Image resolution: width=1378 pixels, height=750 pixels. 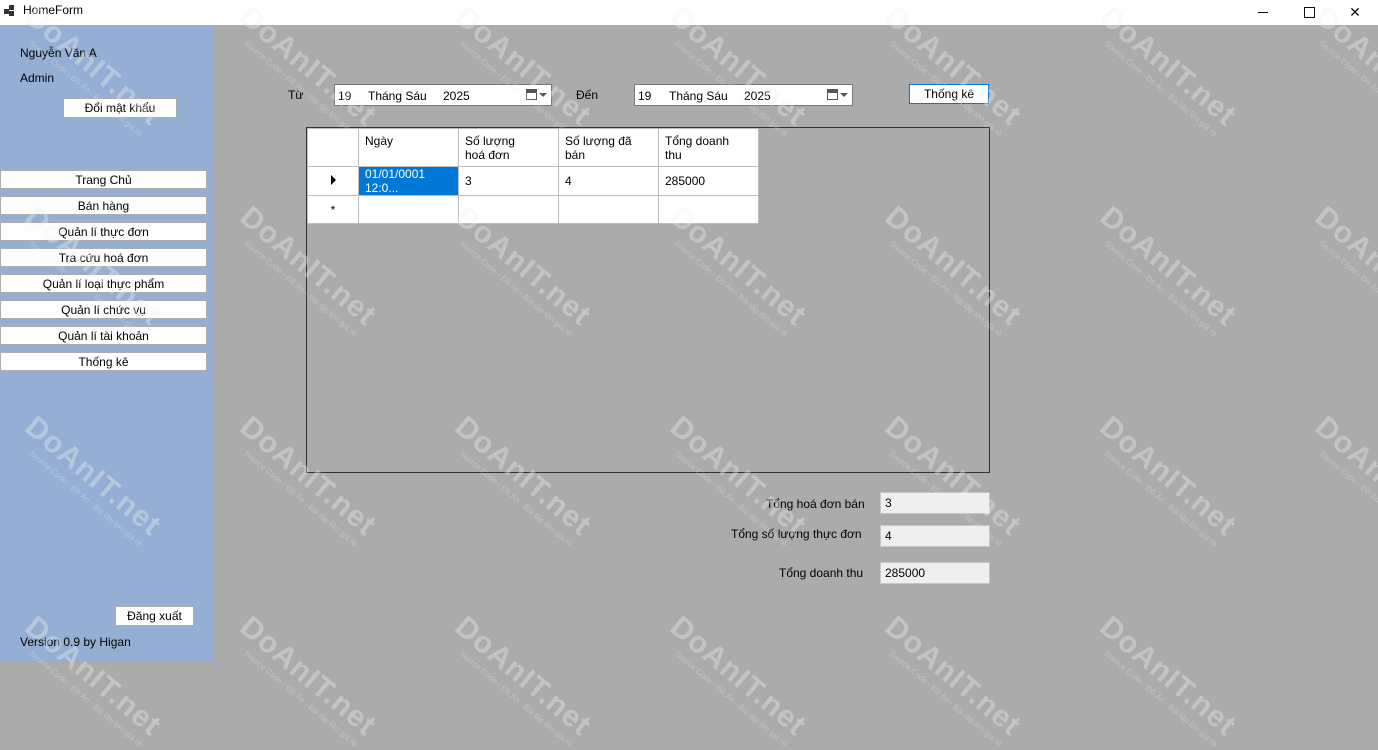 What do you see at coordinates (103, 335) in the screenshot?
I see `nav-account-management-button: Quản lí tài khoản` at bounding box center [103, 335].